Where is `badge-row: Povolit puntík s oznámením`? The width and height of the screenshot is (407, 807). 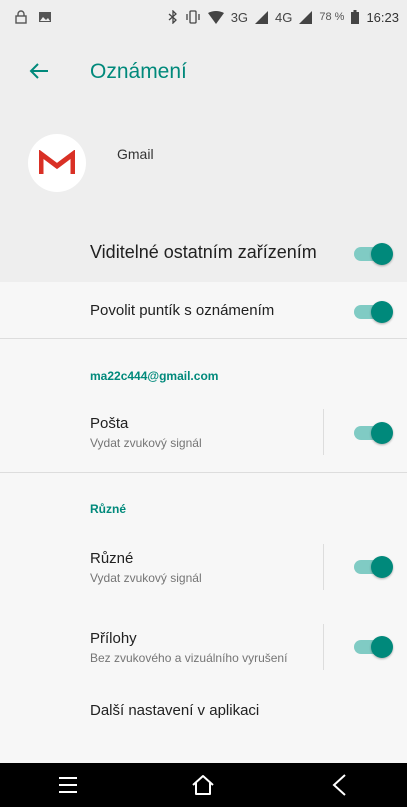 badge-row: Povolit puntík s oznámením is located at coordinates (203, 310).